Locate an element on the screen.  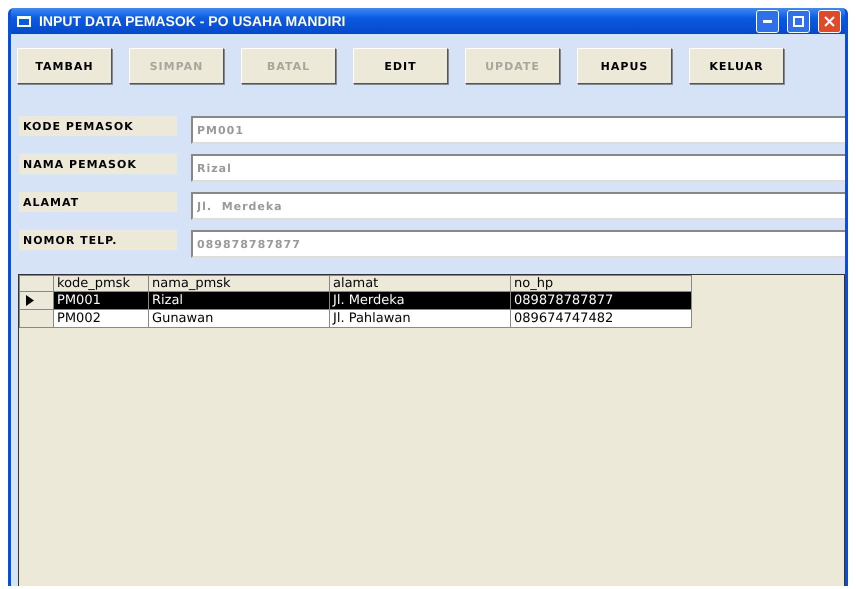
minimize-icon is located at coordinates (767, 21).